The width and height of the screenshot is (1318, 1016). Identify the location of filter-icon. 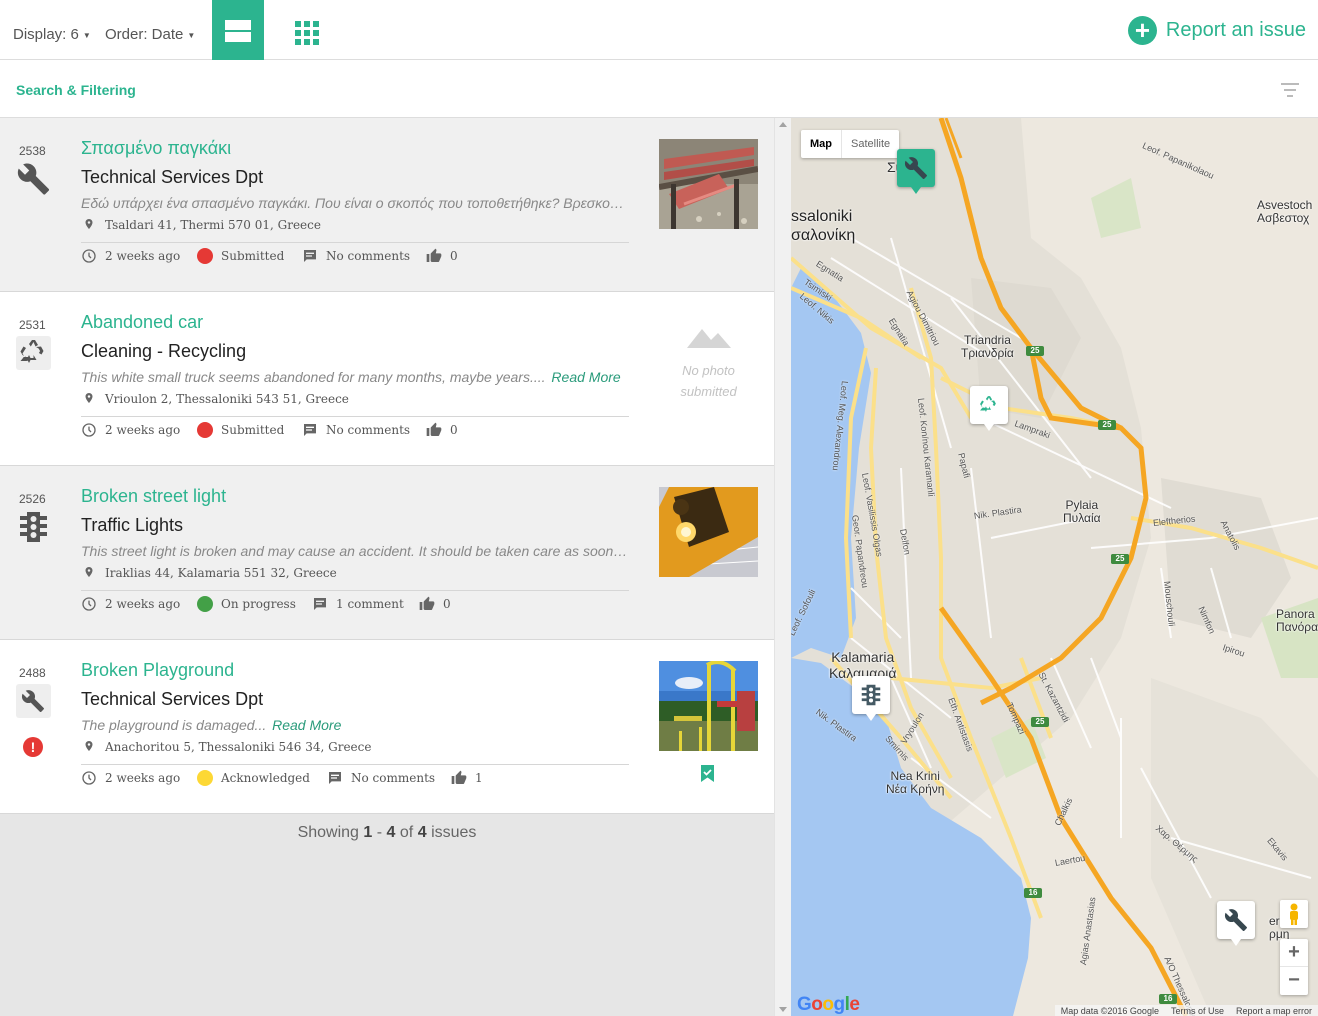
(1290, 90).